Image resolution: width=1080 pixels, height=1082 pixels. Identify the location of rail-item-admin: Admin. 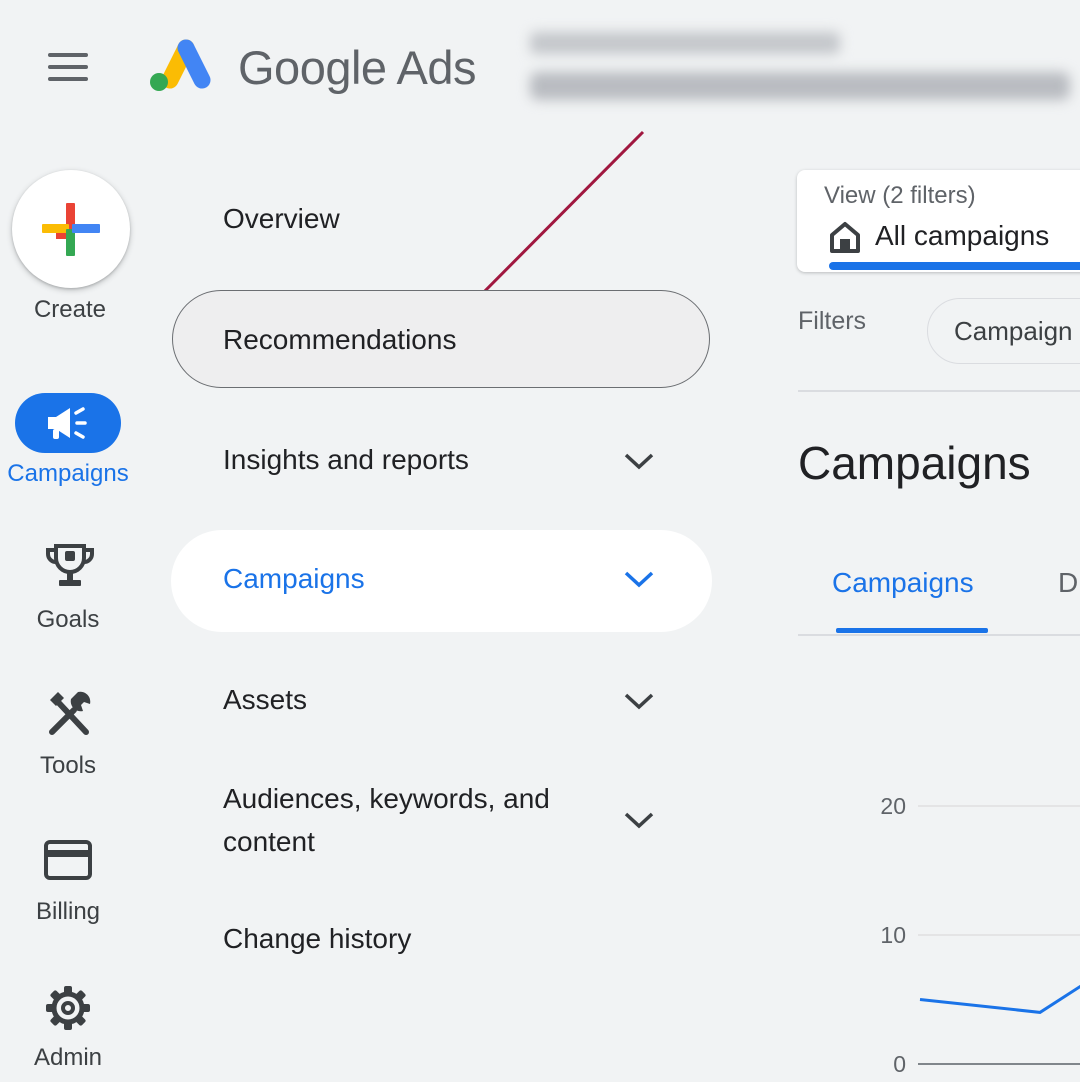
(70, 1032).